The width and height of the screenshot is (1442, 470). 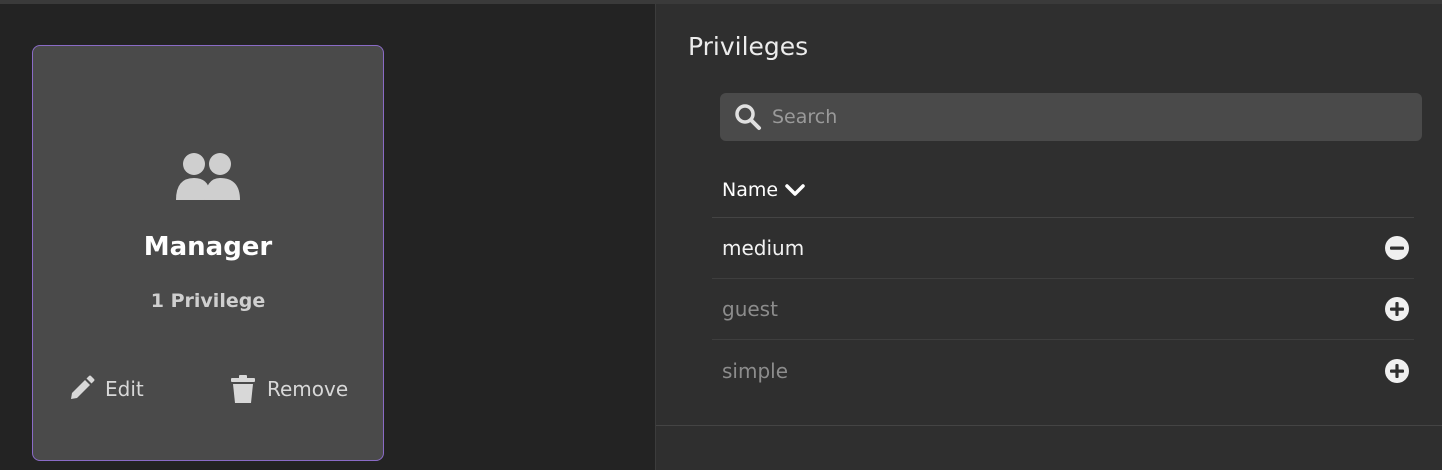 I want to click on privilege-label: simple, so click(x=755, y=370).